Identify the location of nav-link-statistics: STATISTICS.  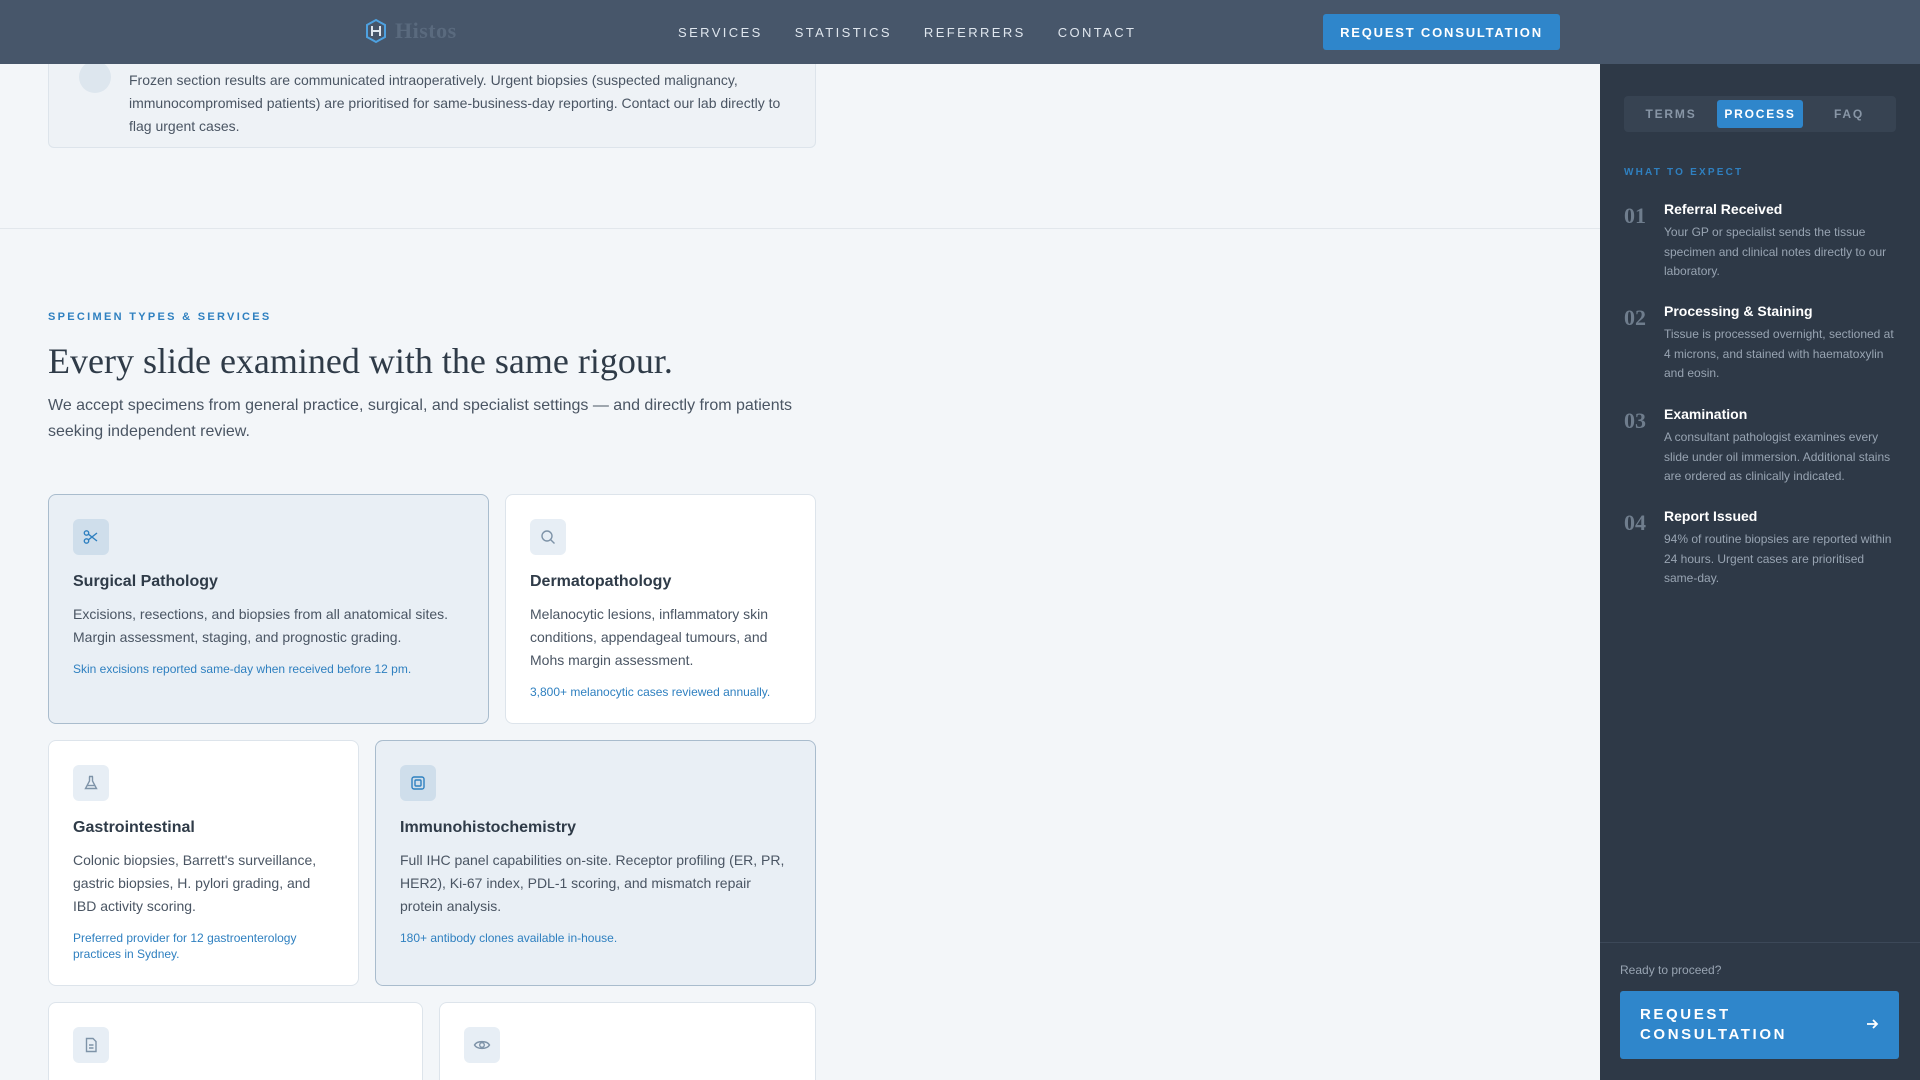
(843, 32).